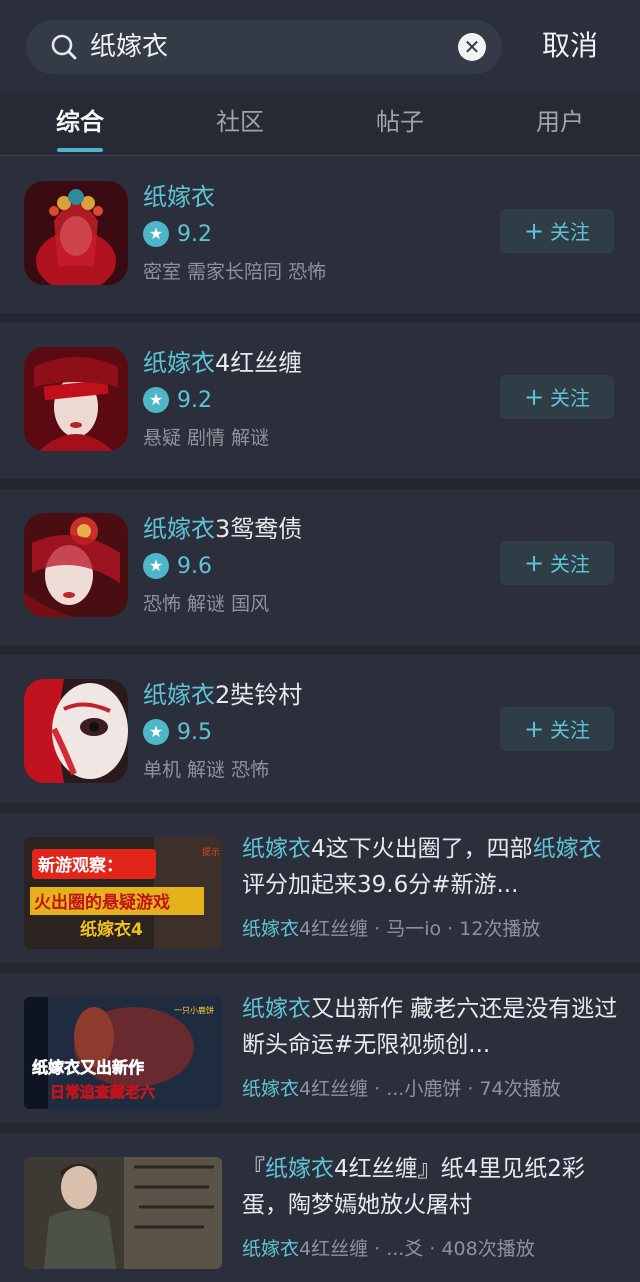  Describe the element at coordinates (560, 122) in the screenshot. I see `tab-users: 用户` at that location.